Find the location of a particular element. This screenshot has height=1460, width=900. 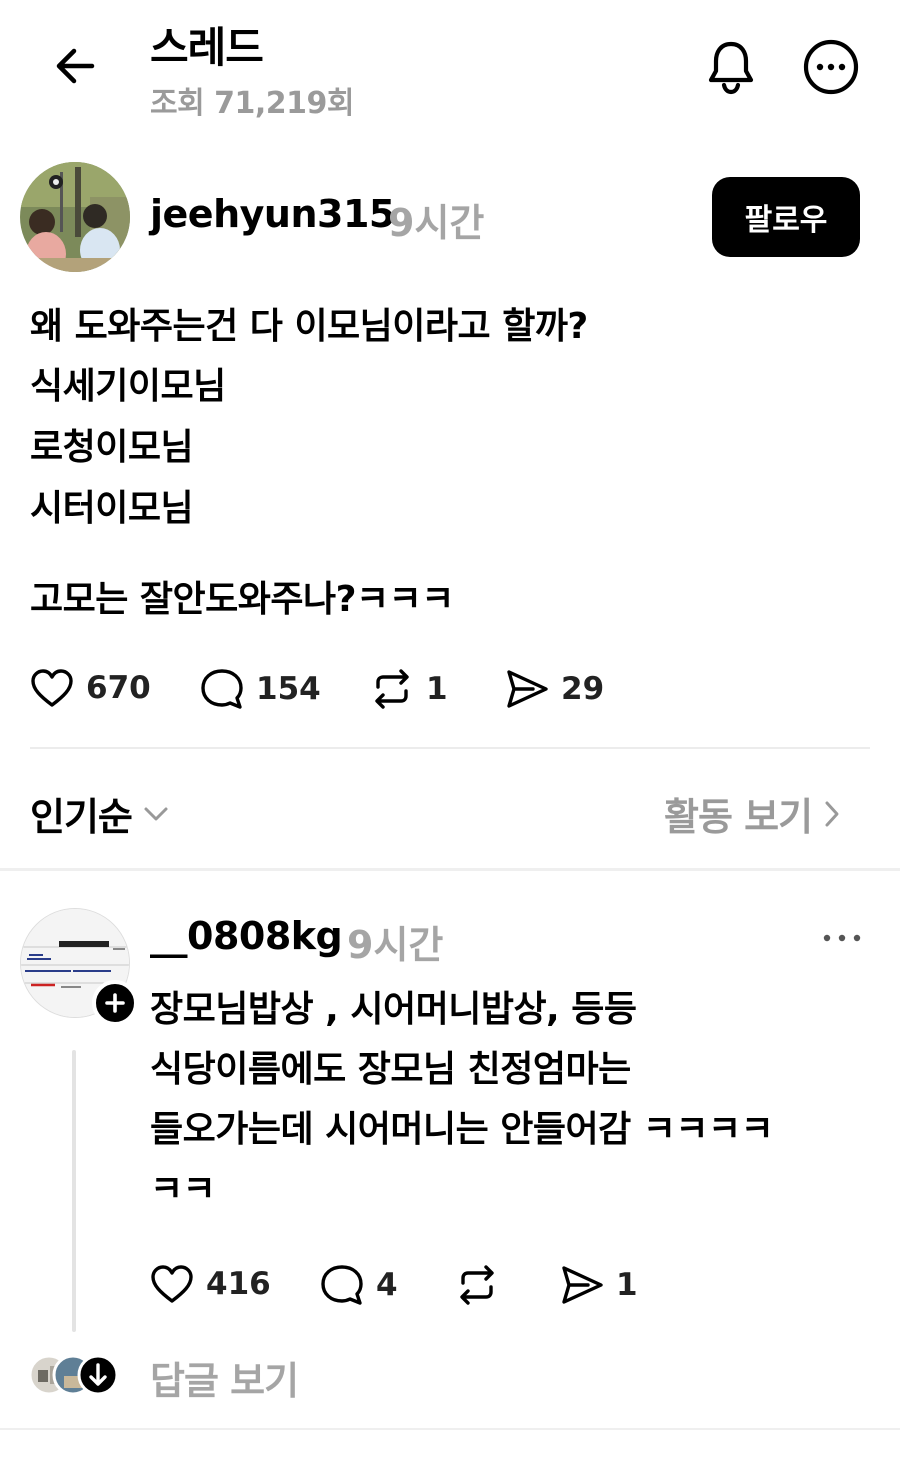

more-options-button is located at coordinates (831, 67).